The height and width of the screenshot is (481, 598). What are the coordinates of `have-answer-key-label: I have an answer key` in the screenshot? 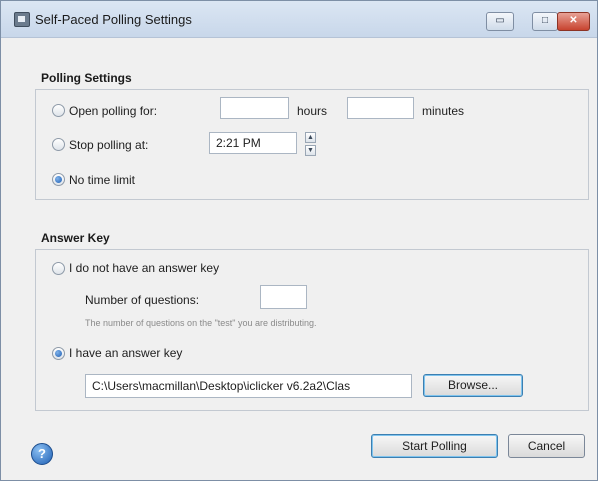 It's located at (126, 353).